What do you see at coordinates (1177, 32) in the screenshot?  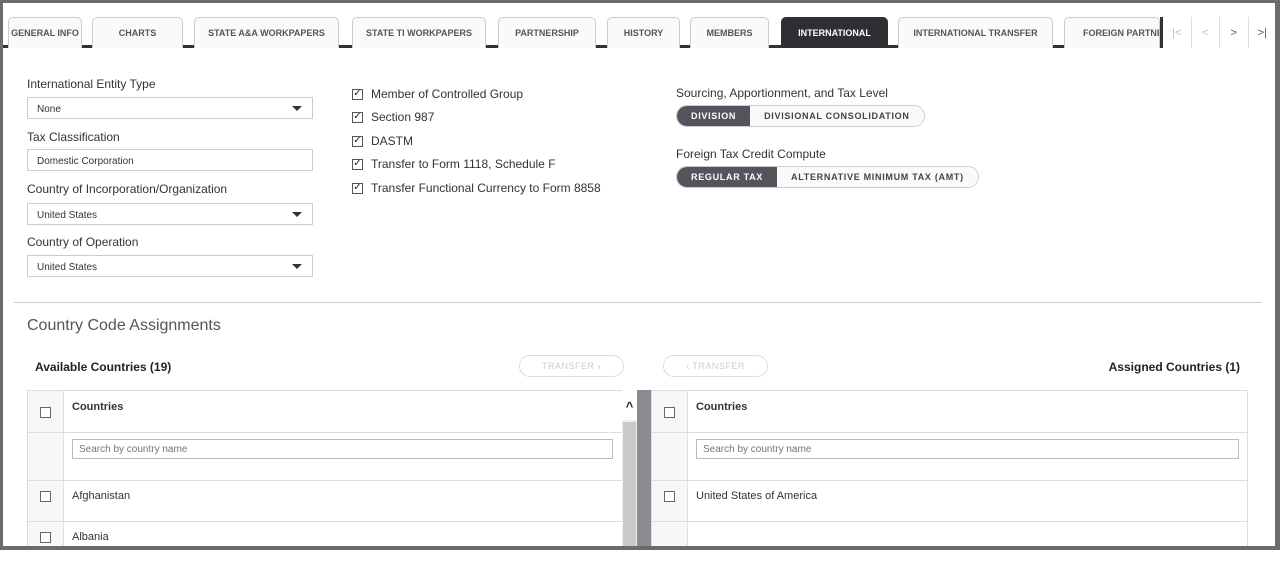 I see `first-tab-button: |<` at bounding box center [1177, 32].